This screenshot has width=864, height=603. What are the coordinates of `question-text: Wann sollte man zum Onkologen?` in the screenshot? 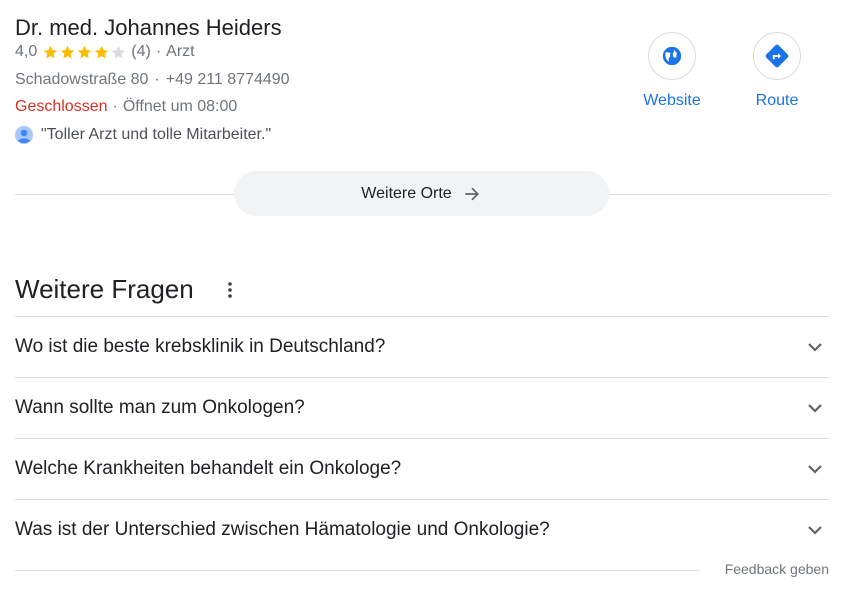 It's located at (160, 407).